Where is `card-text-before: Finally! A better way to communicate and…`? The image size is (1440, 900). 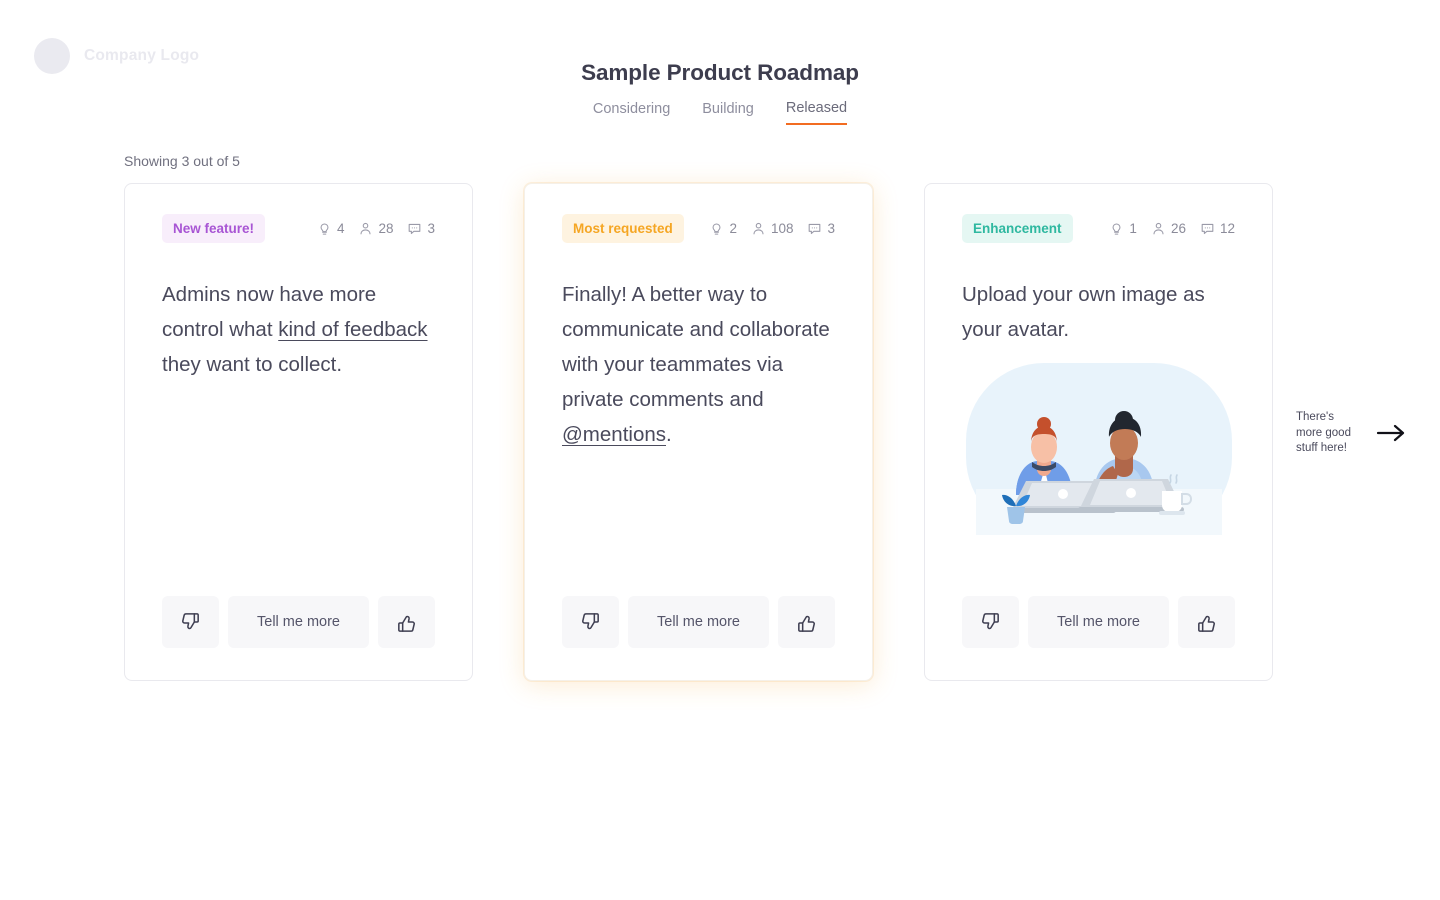
card-text-before: Finally! A better way to communicate and… is located at coordinates (696, 347).